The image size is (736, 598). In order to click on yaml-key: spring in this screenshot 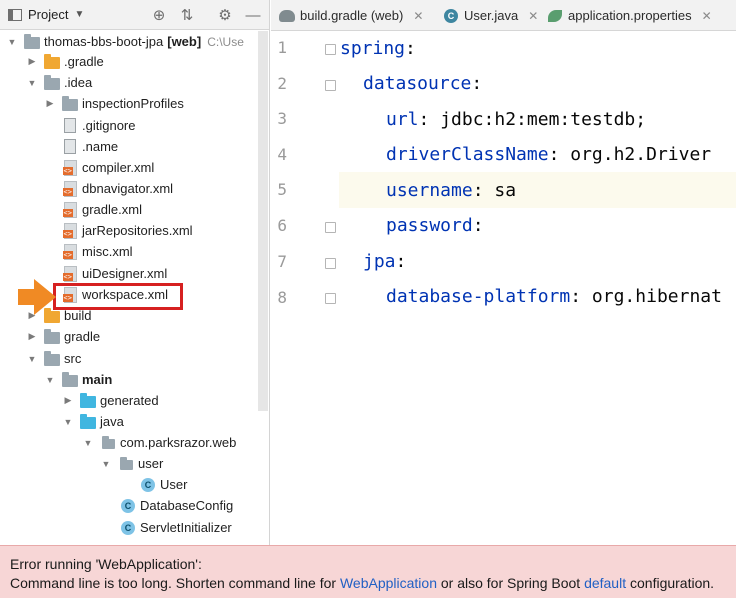, I will do `click(373, 48)`.